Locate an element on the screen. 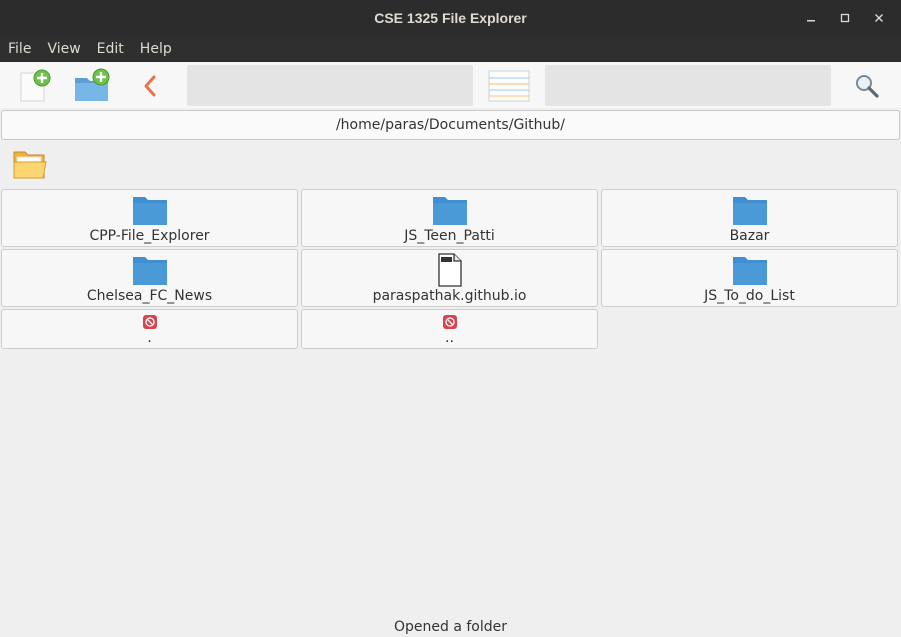 The height and width of the screenshot is (637, 901). grid-item-special: . is located at coordinates (149, 329).